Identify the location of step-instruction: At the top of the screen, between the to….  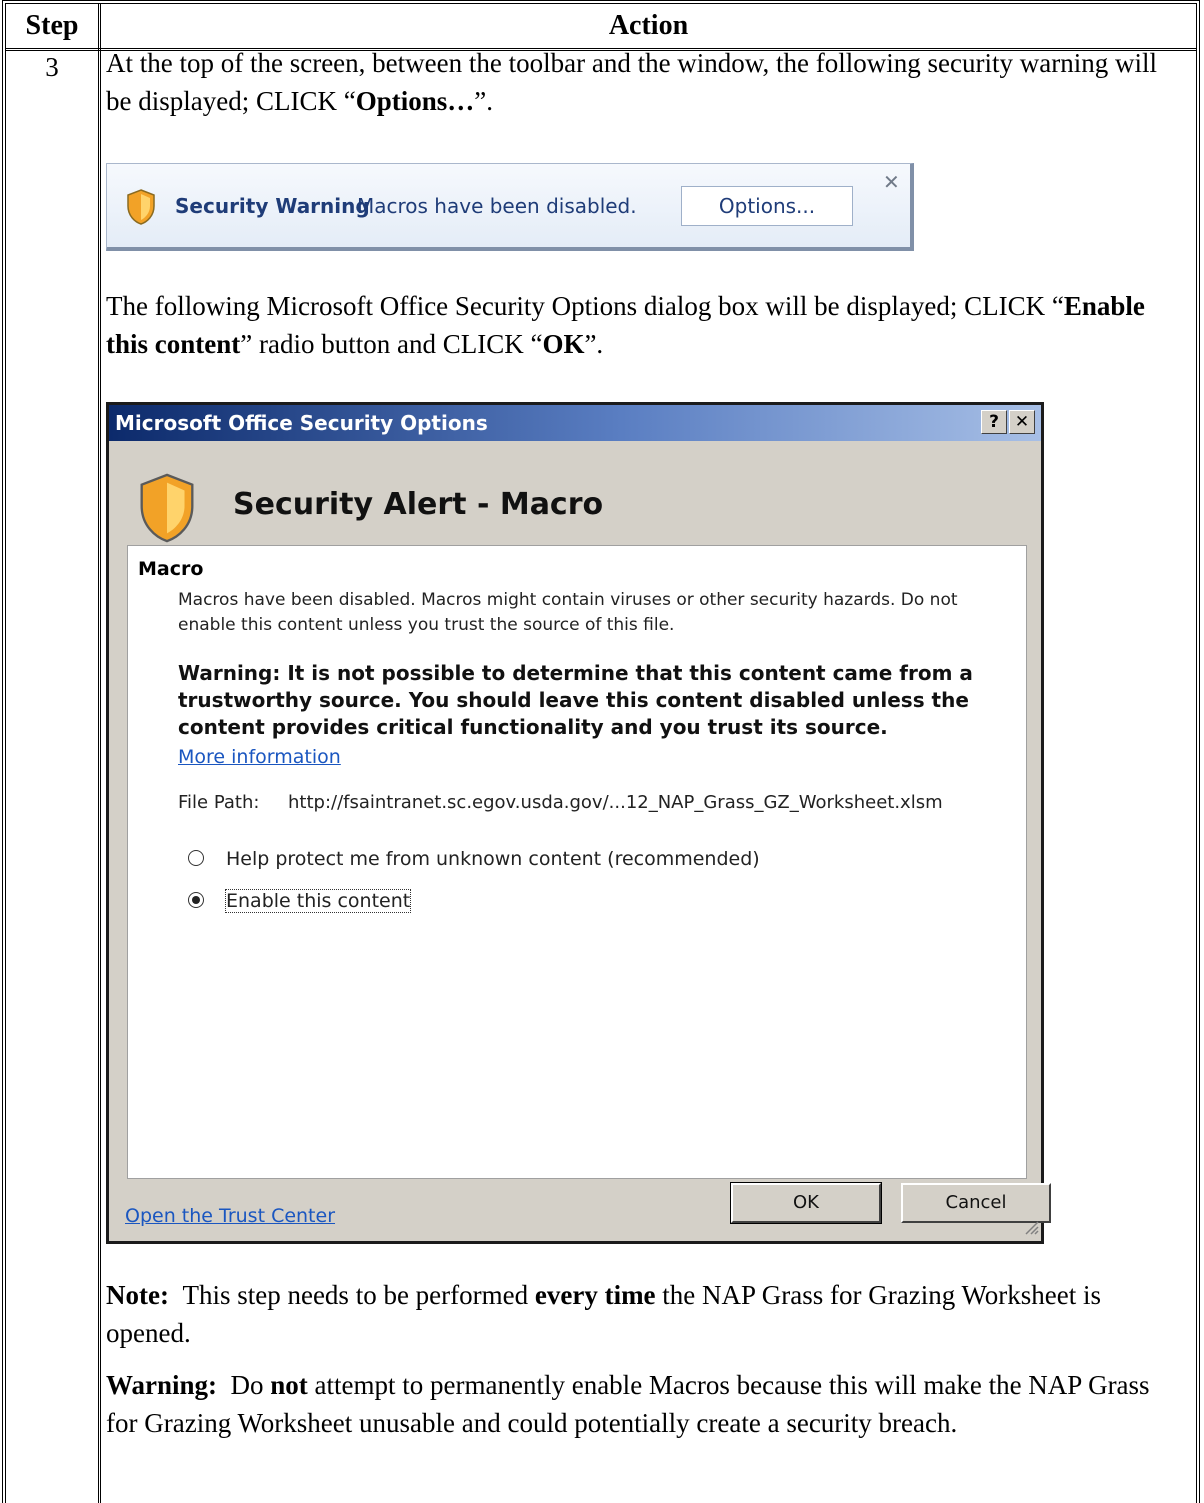
(646, 82).